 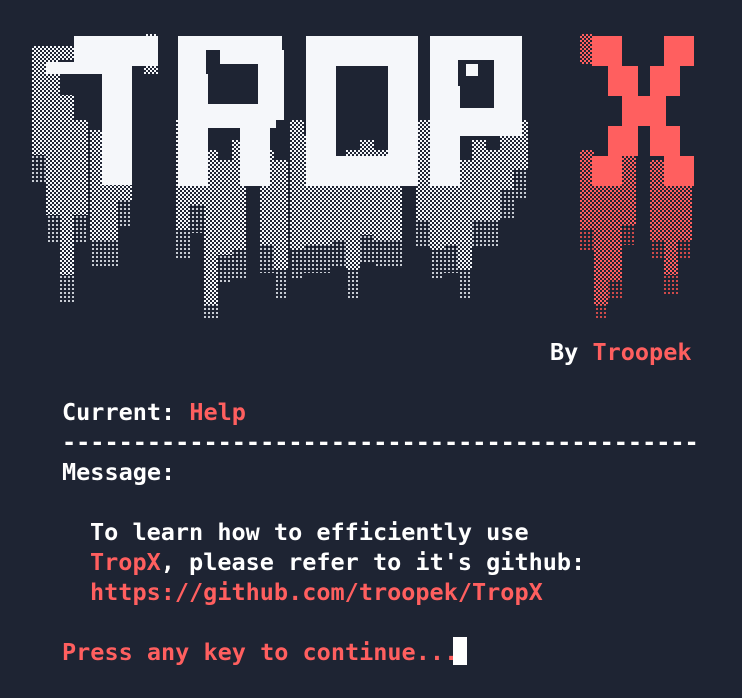 What do you see at coordinates (571, 352) in the screenshot?
I see `byline-prefix: By` at bounding box center [571, 352].